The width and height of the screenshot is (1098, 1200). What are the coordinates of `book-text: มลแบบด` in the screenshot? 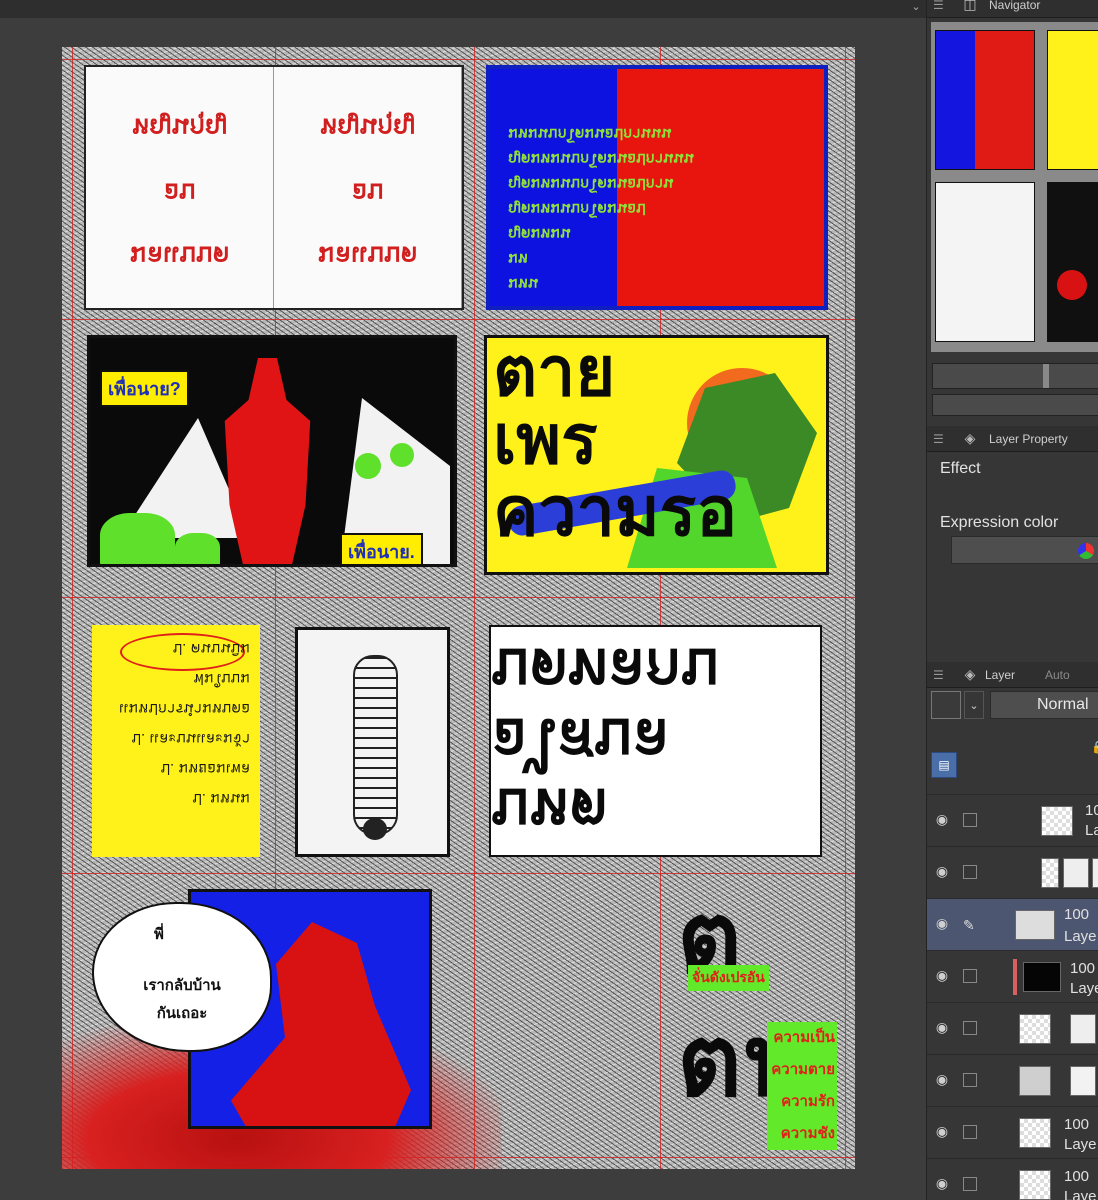 It's located at (367, 255).